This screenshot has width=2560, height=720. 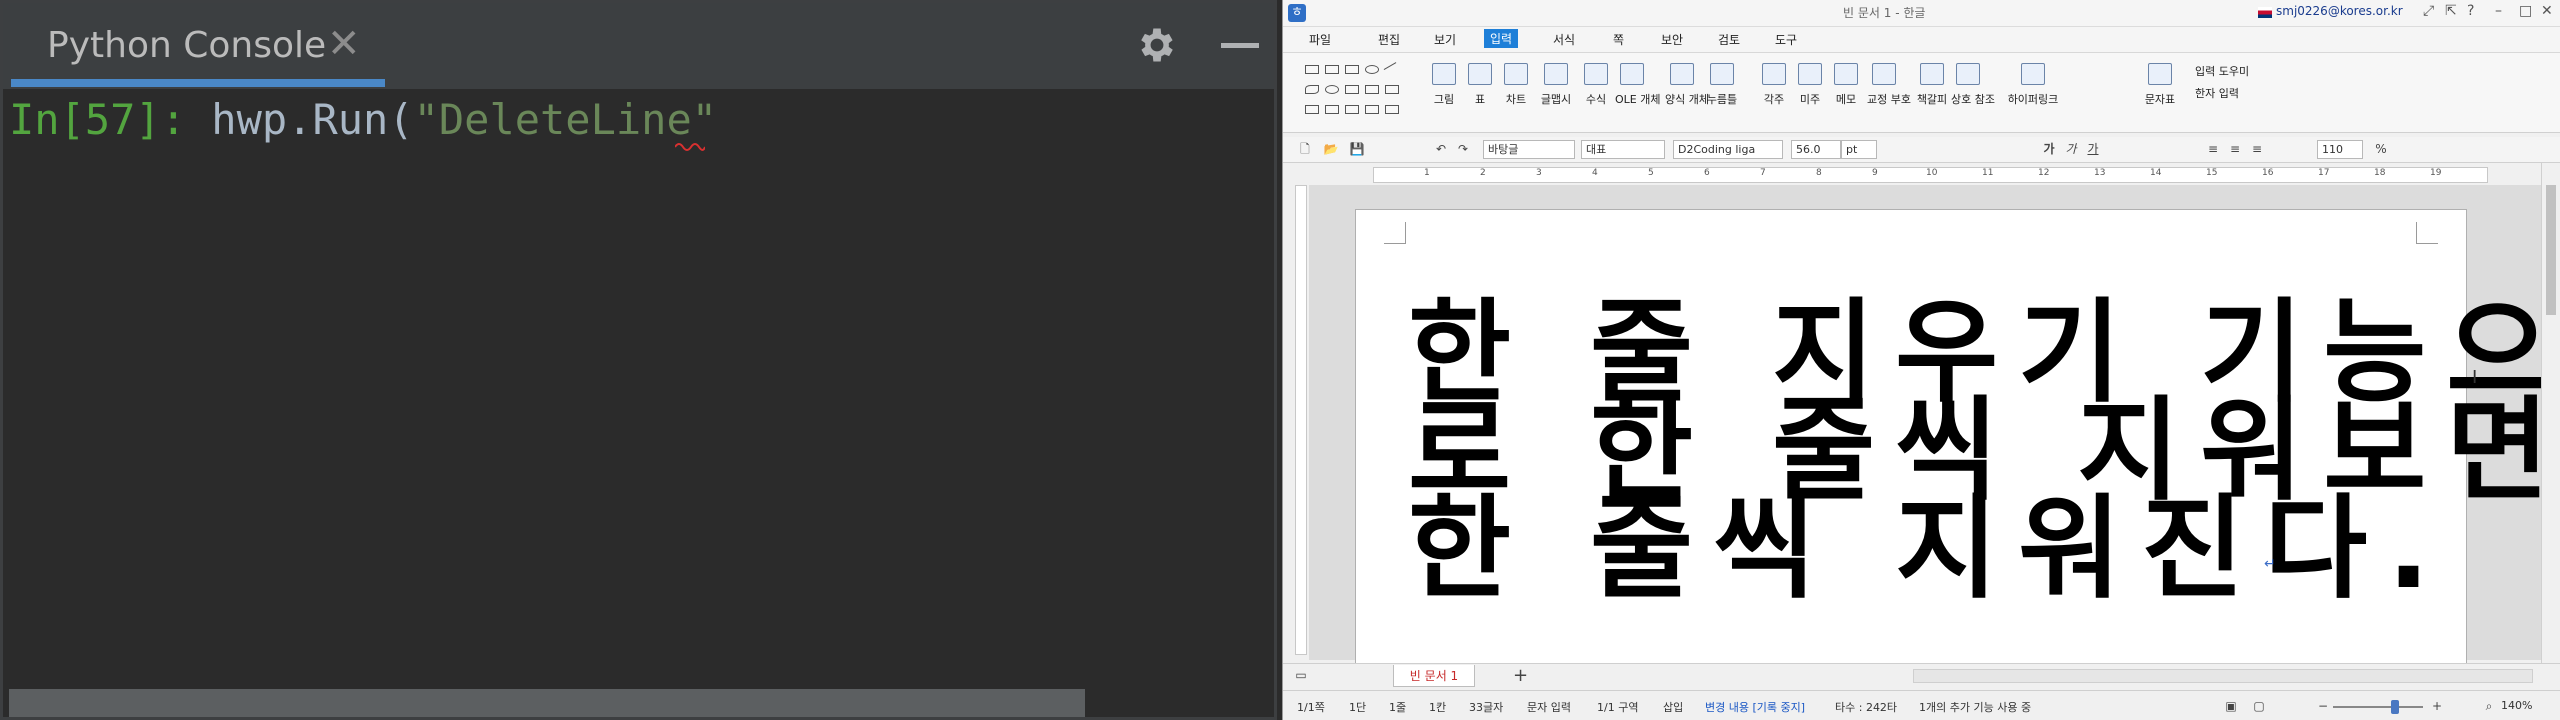 What do you see at coordinates (1444, 85) in the screenshot?
I see `ribbon-picture-button: 그림` at bounding box center [1444, 85].